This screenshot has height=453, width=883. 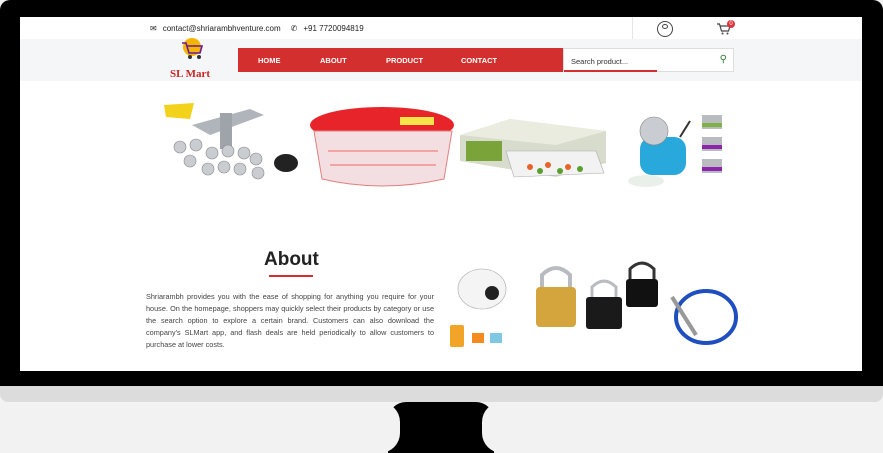 What do you see at coordinates (190, 74) in the screenshot?
I see `logo-text: SL Mart` at bounding box center [190, 74].